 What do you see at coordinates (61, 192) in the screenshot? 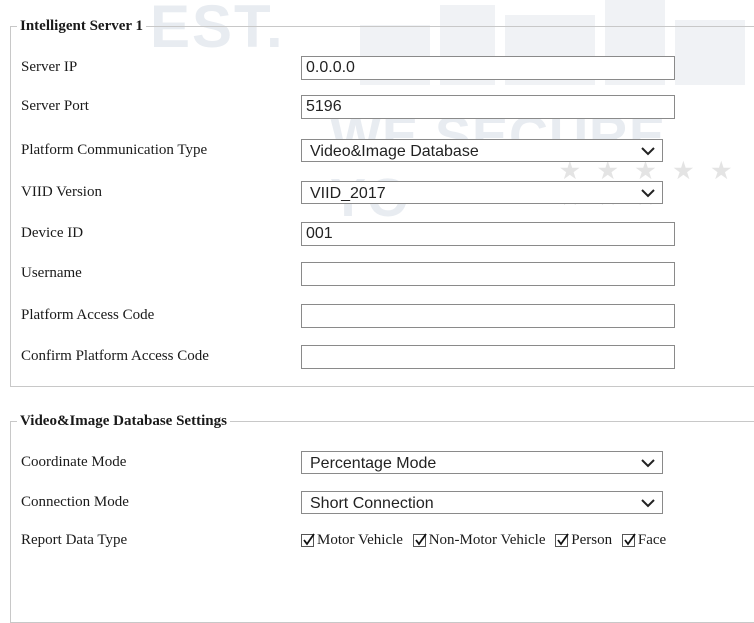
I see `viid-version-label: VIID Version` at bounding box center [61, 192].